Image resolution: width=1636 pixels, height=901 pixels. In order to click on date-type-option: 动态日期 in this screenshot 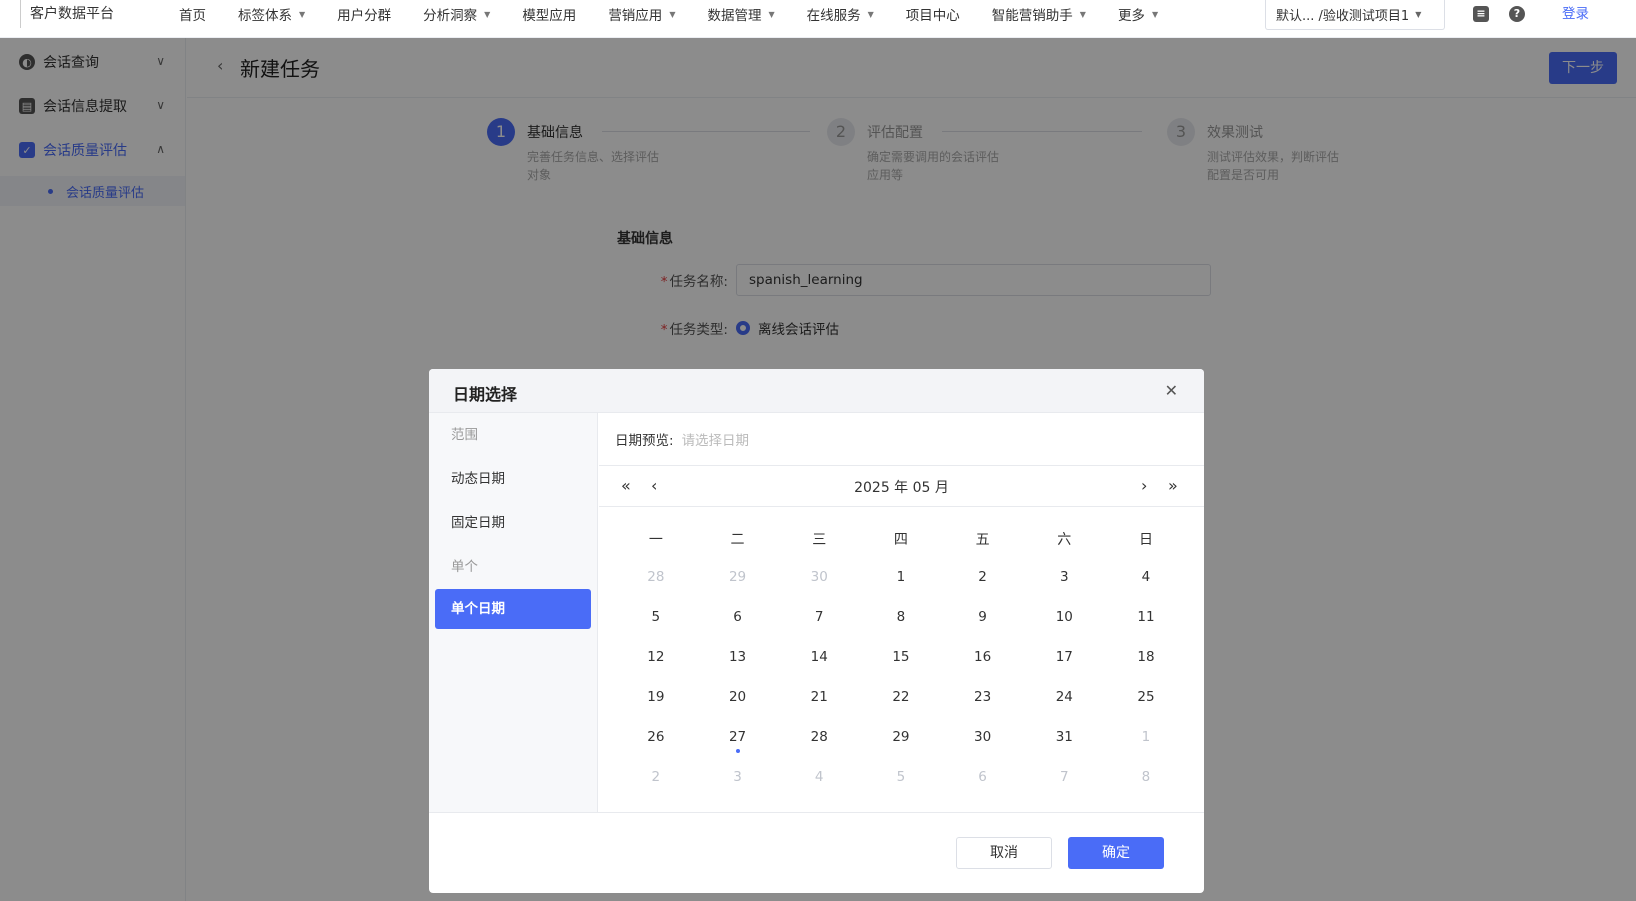, I will do `click(513, 479)`.